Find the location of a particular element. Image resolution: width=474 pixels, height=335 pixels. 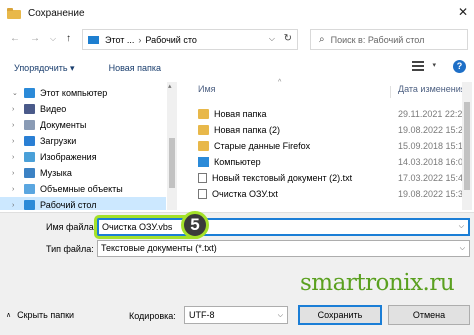

desktop-icon is located at coordinates (29, 205).